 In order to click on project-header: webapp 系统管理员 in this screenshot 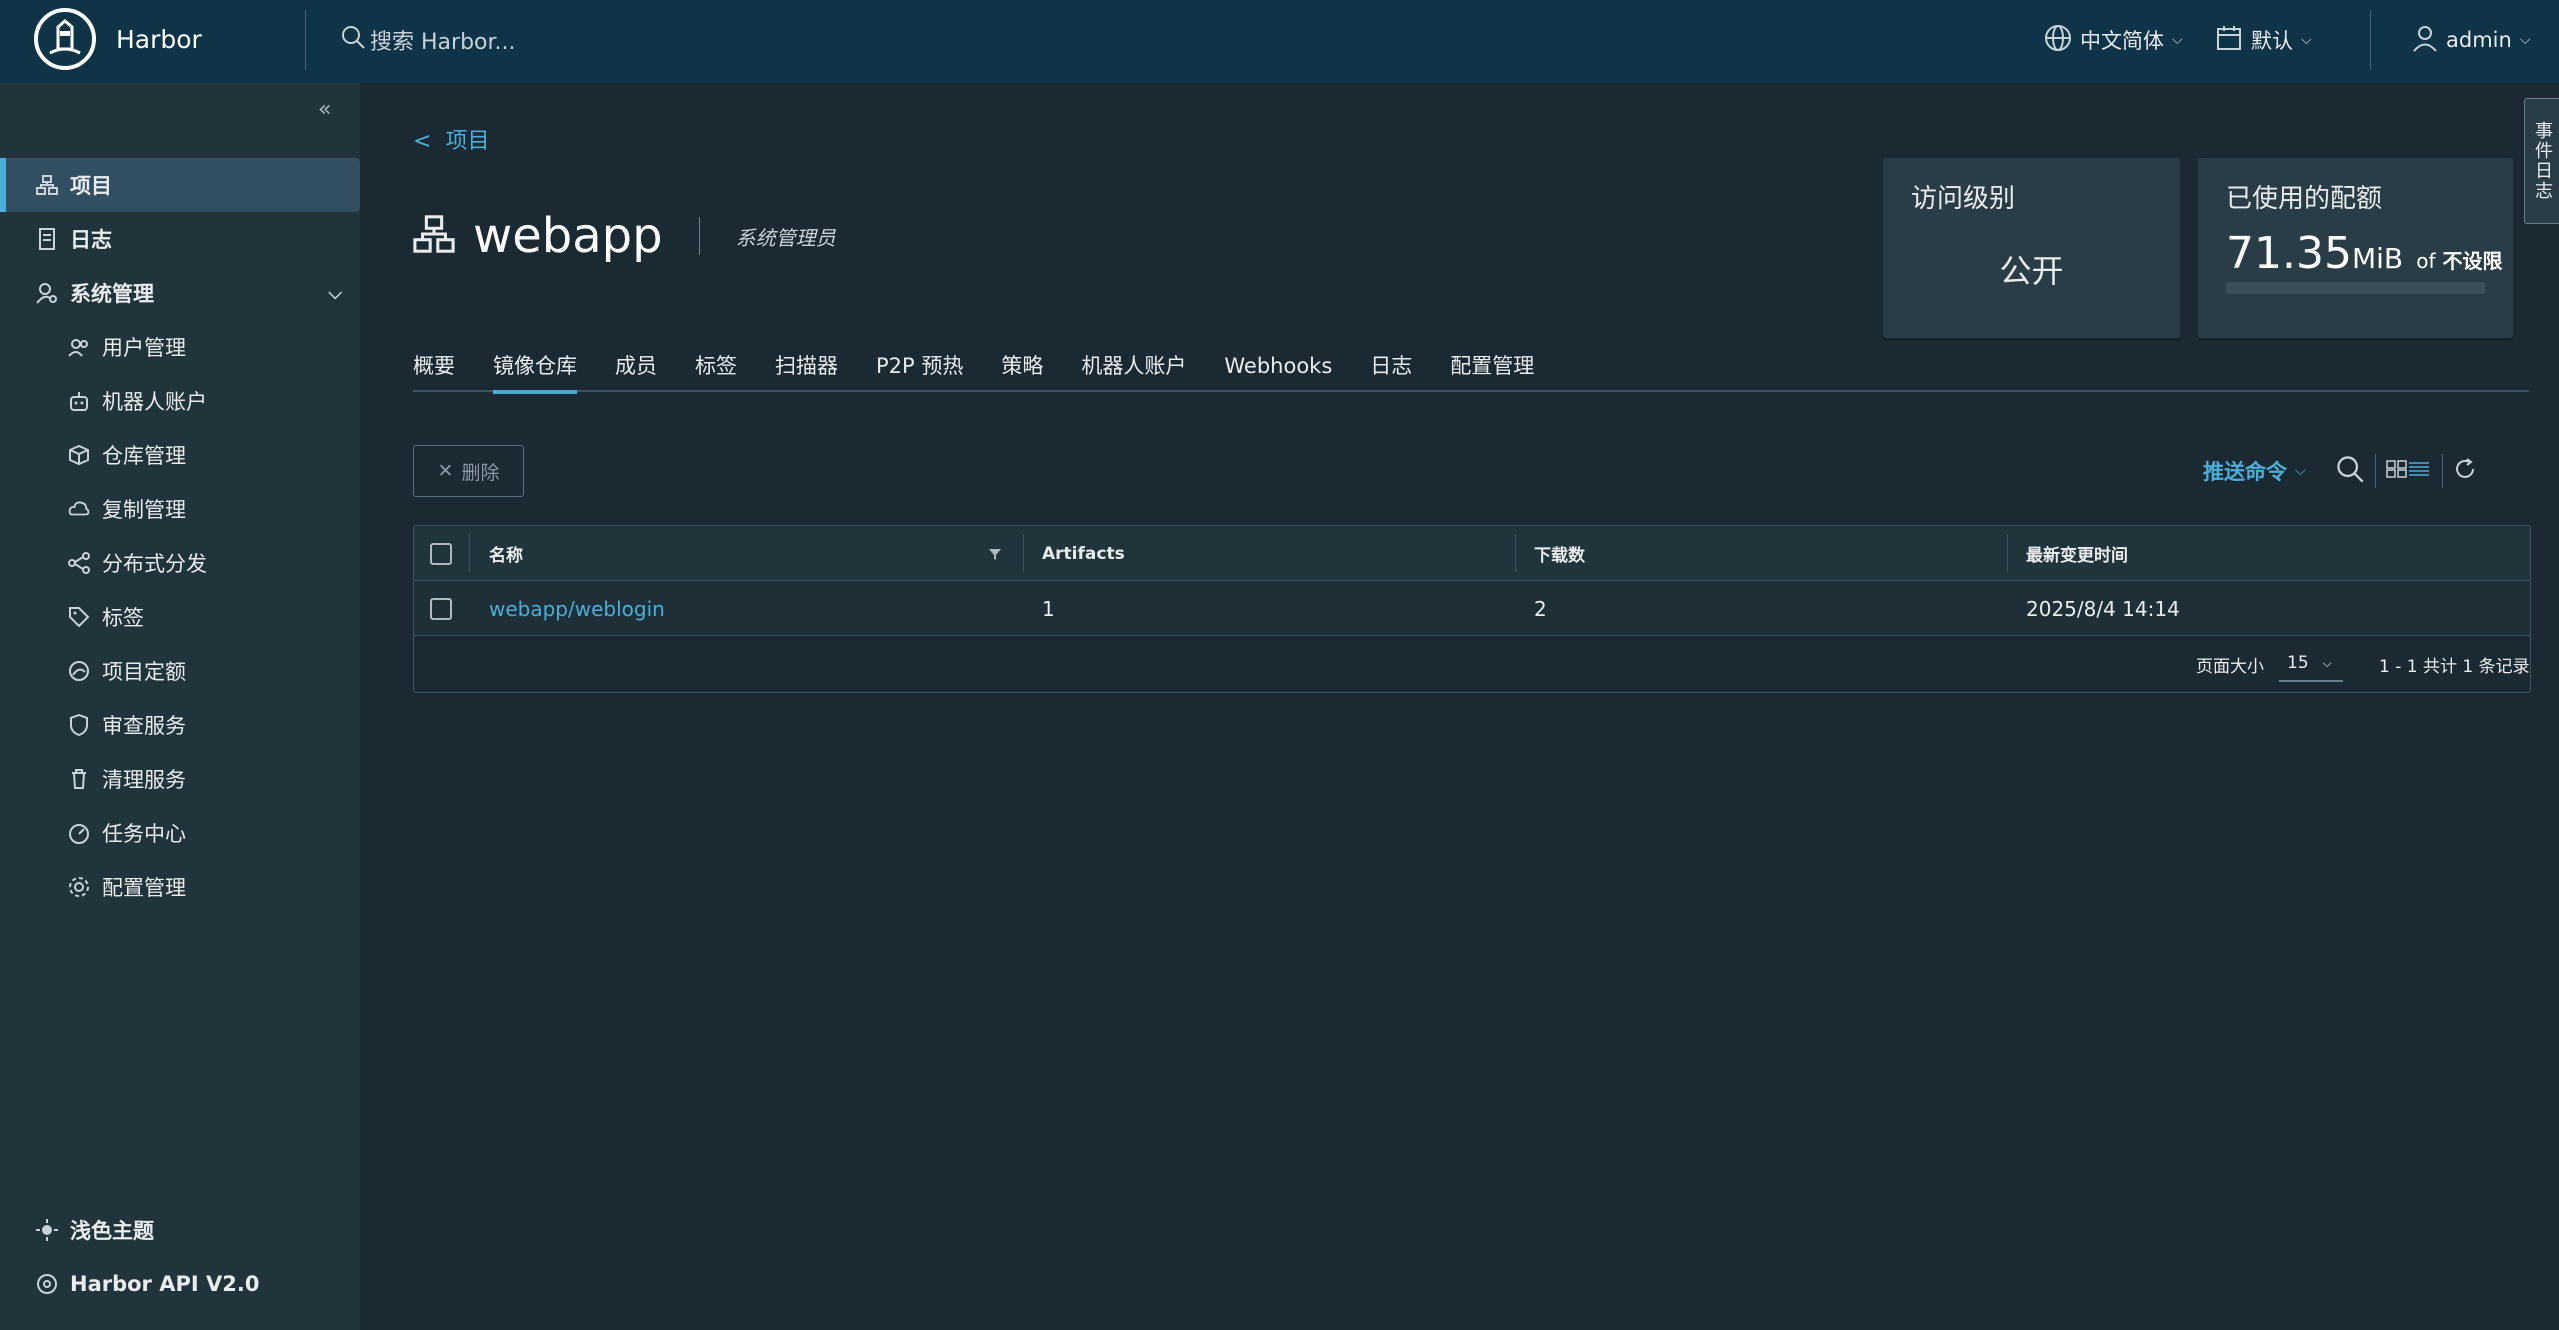, I will do `click(624, 236)`.